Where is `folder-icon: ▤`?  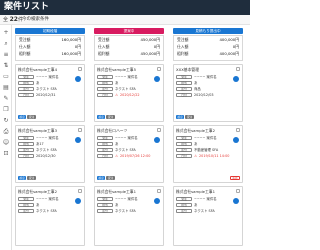 folder-icon: ▤ is located at coordinates (6, 88).